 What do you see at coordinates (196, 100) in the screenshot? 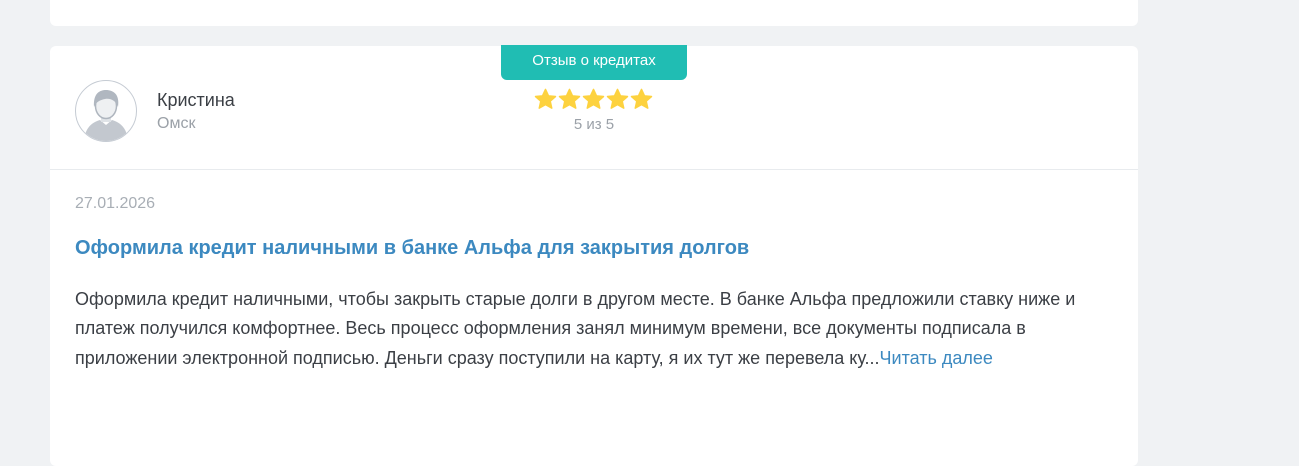
I see `author-name: Кристина` at bounding box center [196, 100].